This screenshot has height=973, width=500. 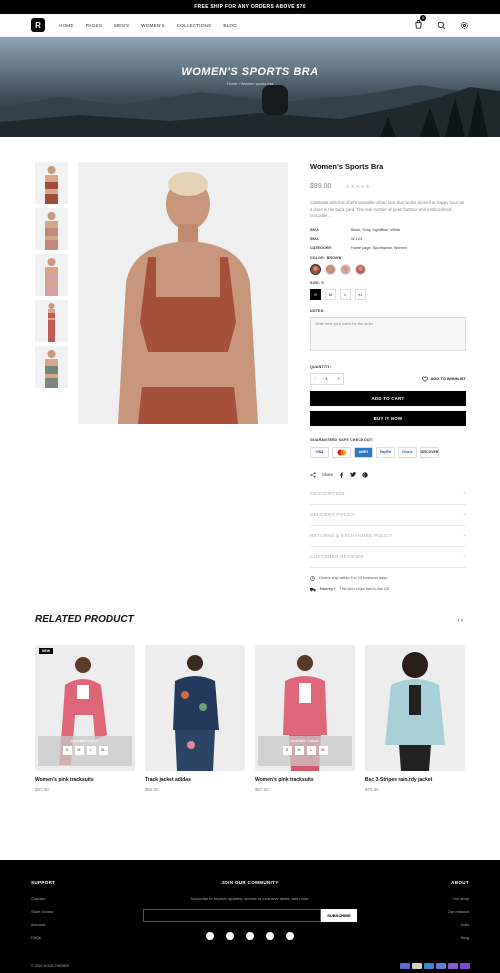 What do you see at coordinates (388, 398) in the screenshot?
I see `add-to-cart-button: ADD TO CART` at bounding box center [388, 398].